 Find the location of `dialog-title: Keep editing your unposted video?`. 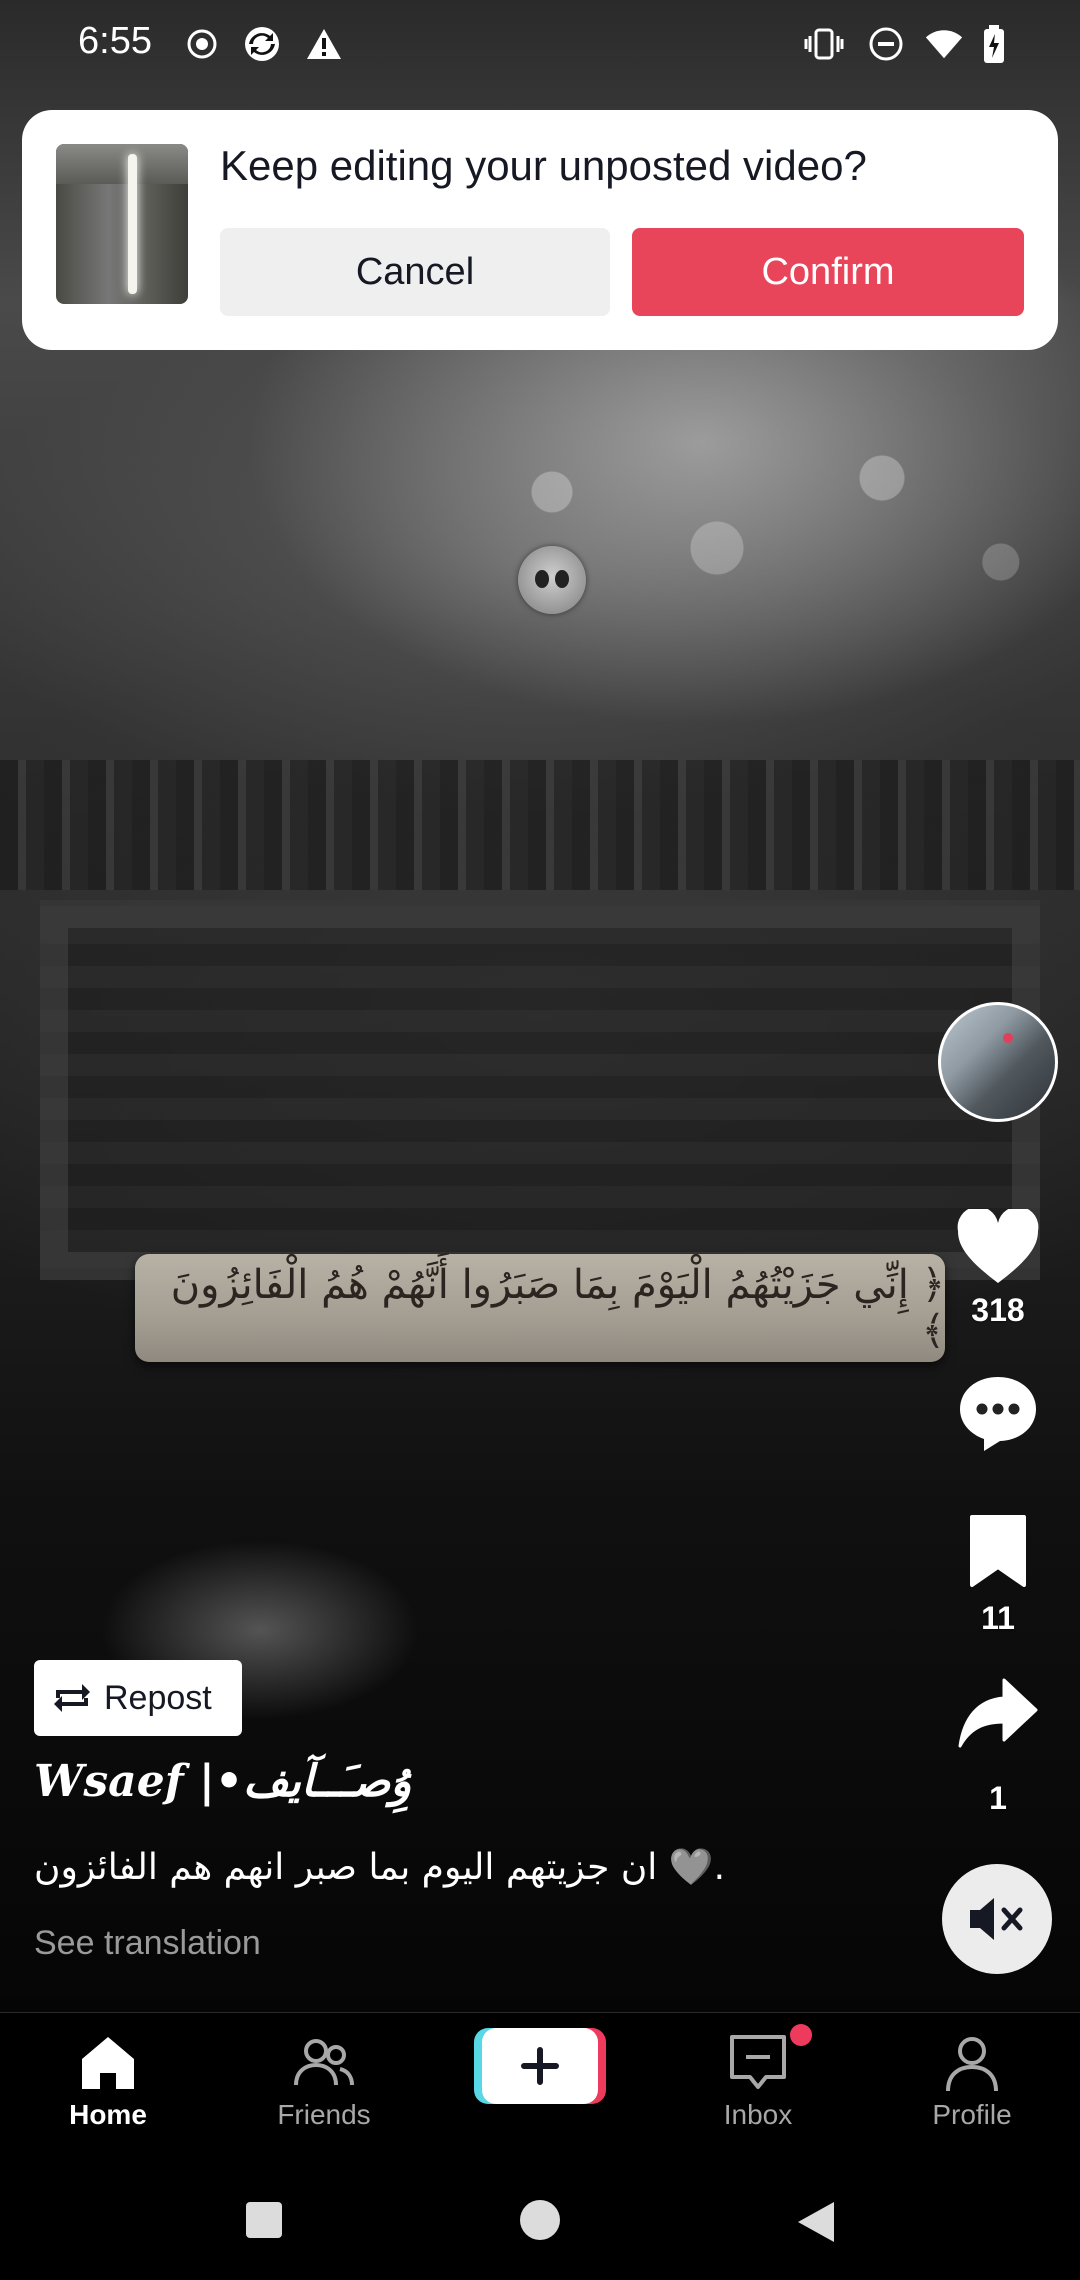

dialog-title: Keep editing your unposted video? is located at coordinates (543, 165).